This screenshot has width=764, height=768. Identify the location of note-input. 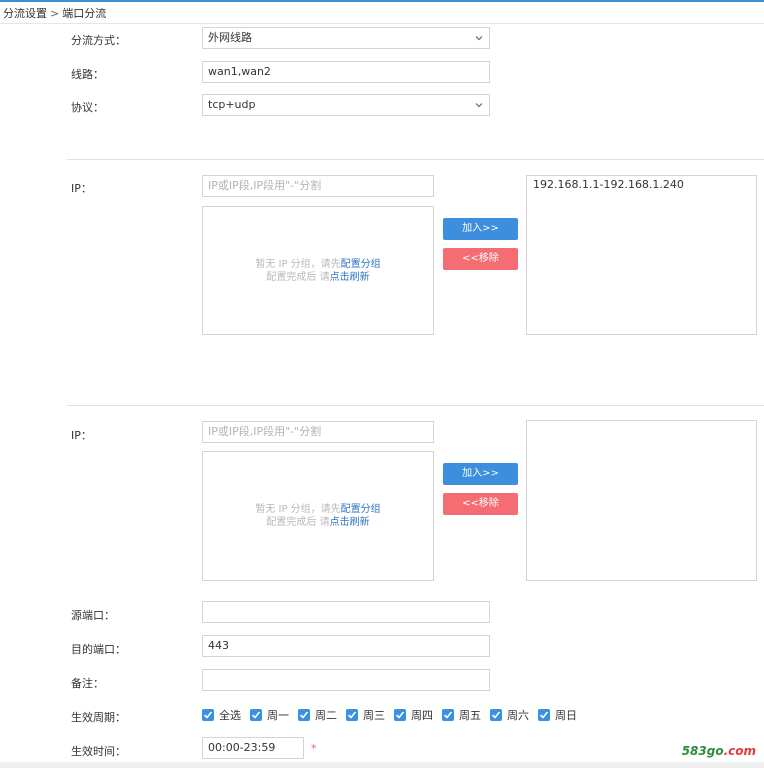
(346, 680).